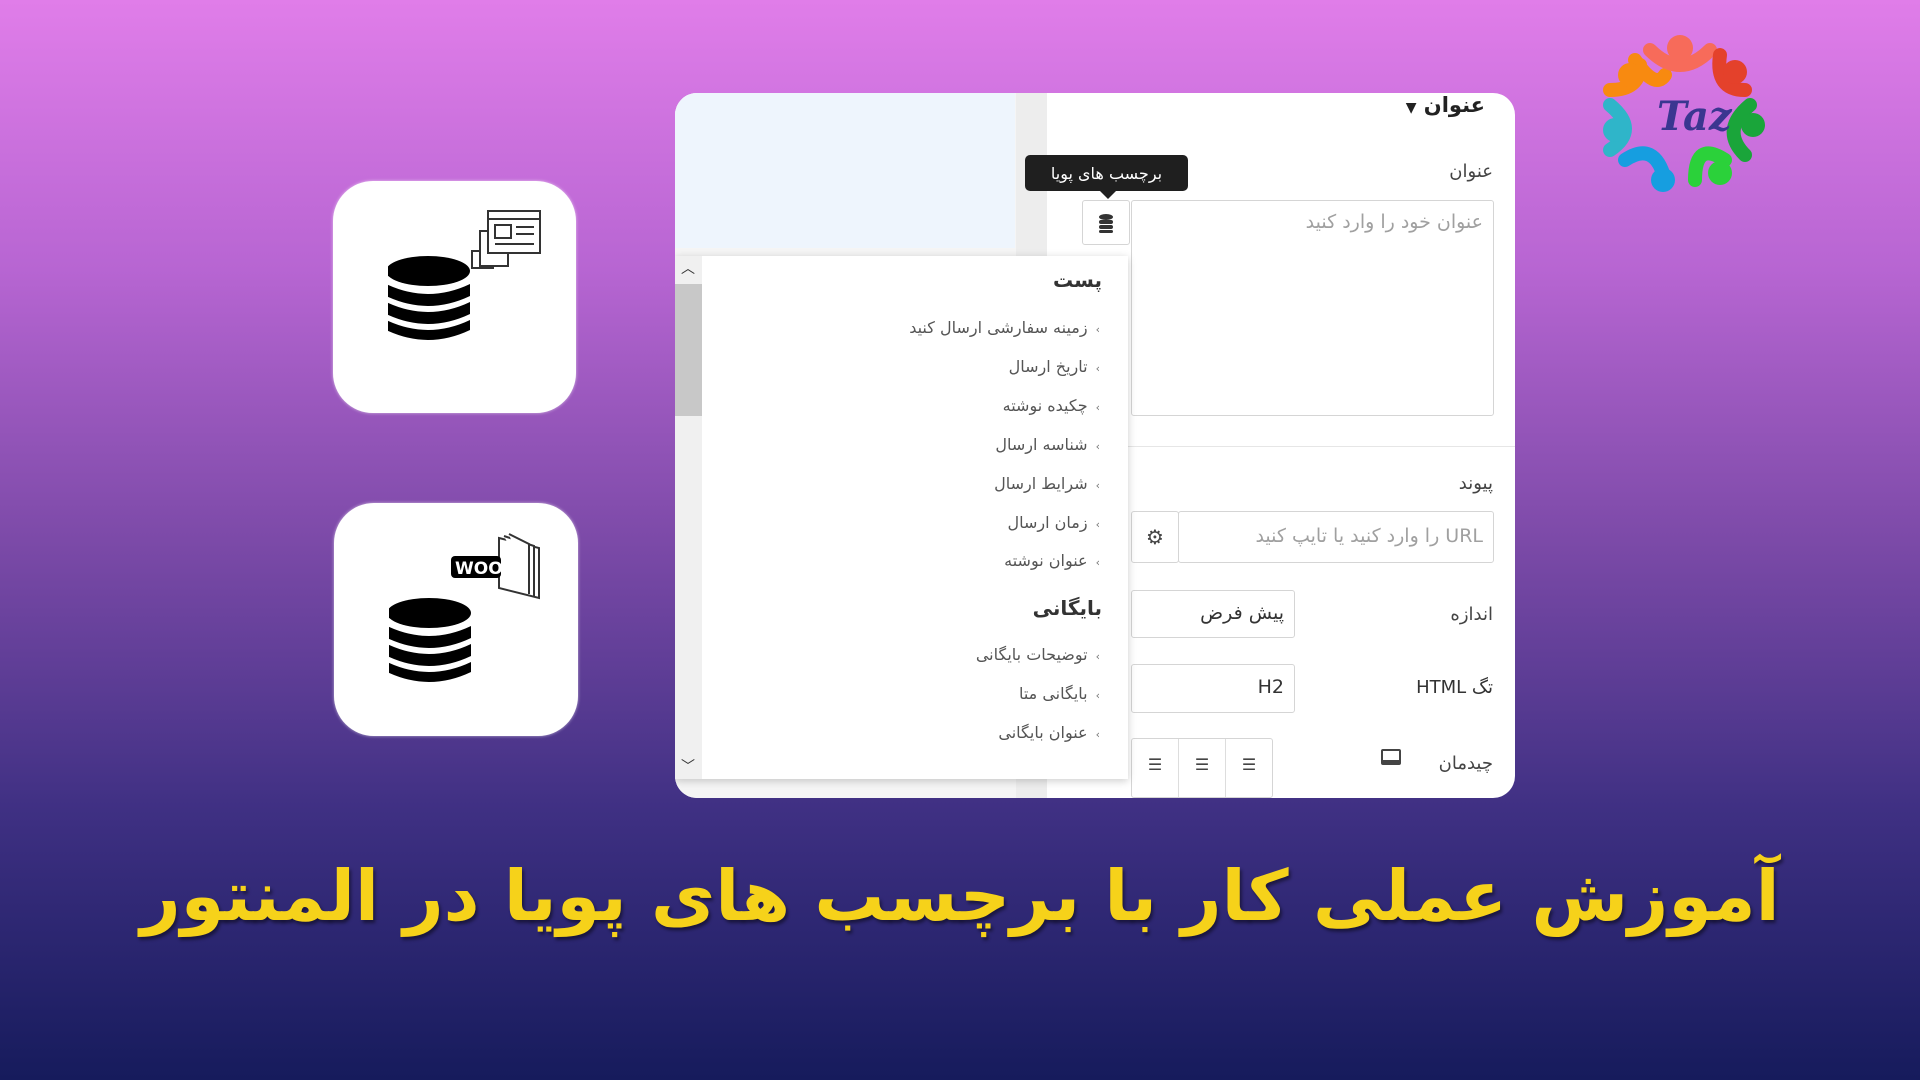  Describe the element at coordinates (1155, 768) in the screenshot. I see `align-justify-button: ☰` at that location.